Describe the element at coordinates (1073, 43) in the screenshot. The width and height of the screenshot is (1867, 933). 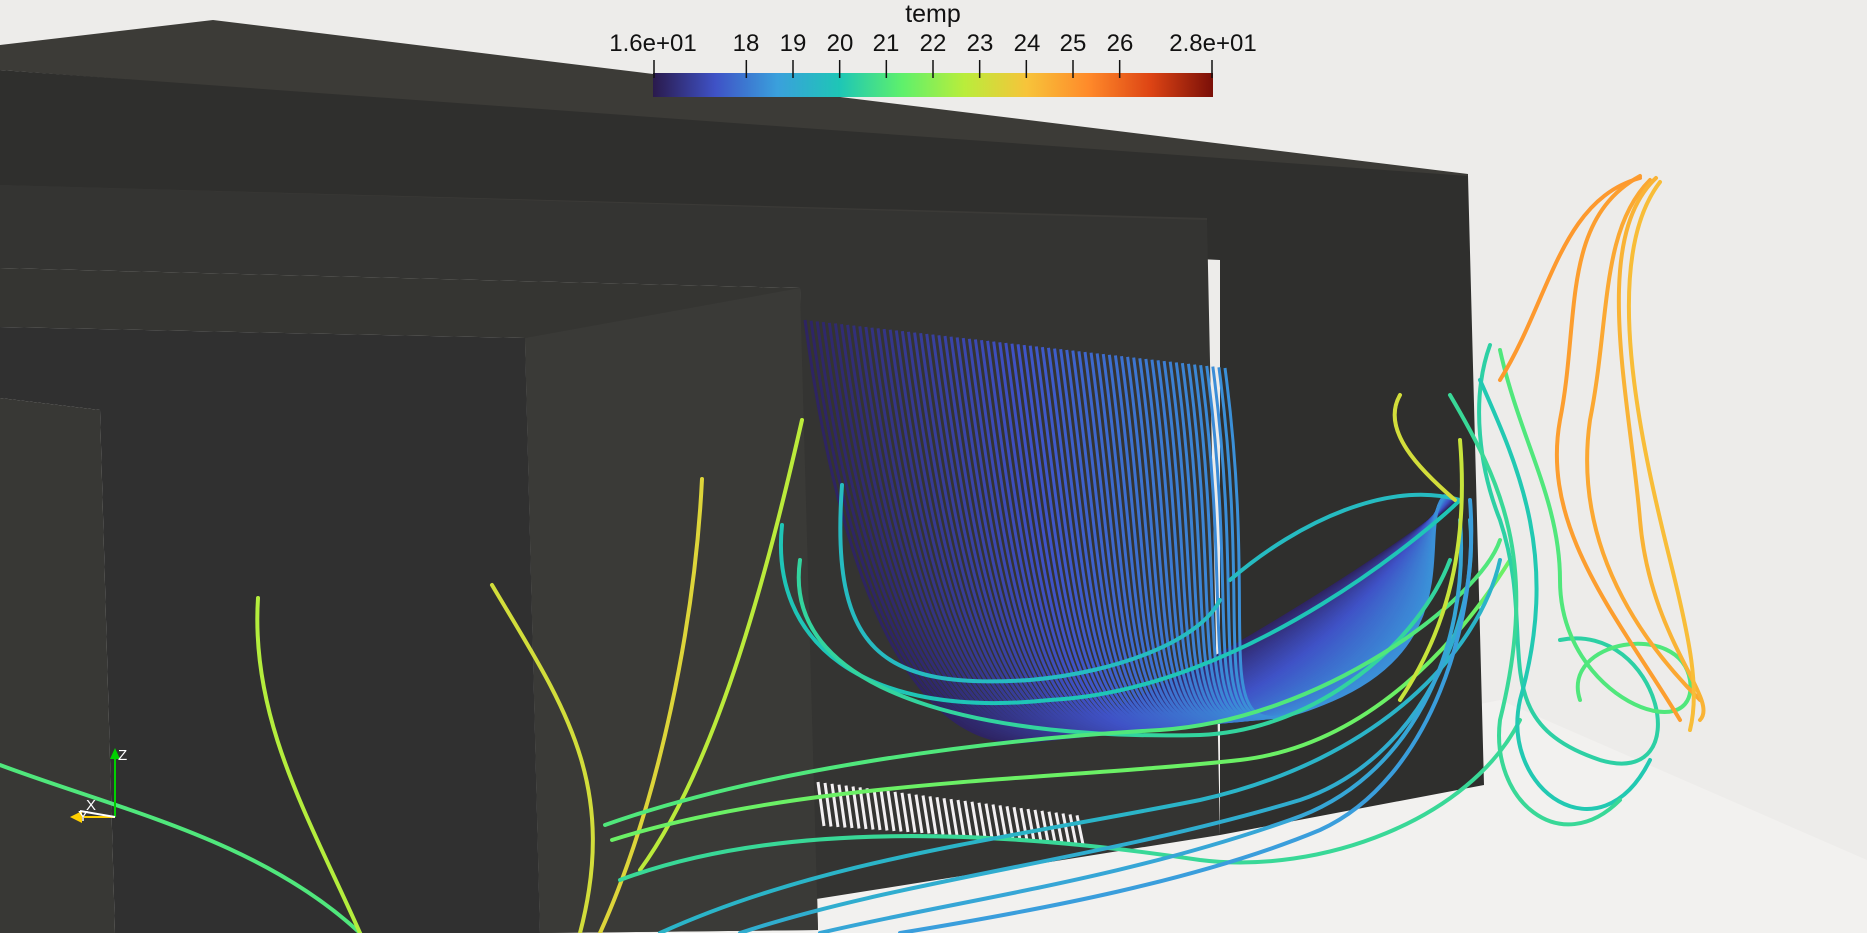
I see `colorbar-tick-label: 25` at that location.